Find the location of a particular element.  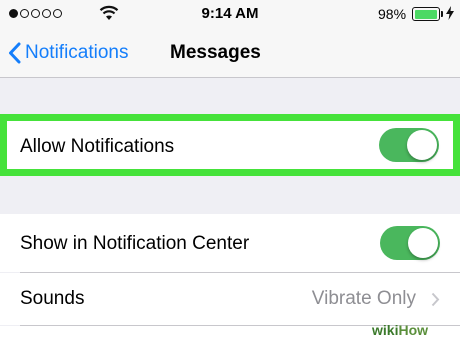

back-button-label: Notifications is located at coordinates (77, 52).